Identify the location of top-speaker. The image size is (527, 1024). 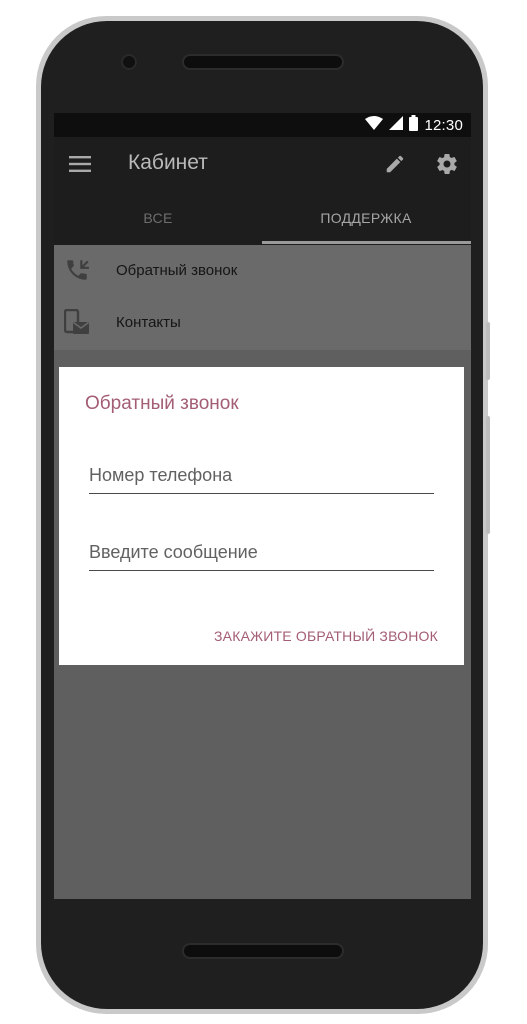
(263, 62).